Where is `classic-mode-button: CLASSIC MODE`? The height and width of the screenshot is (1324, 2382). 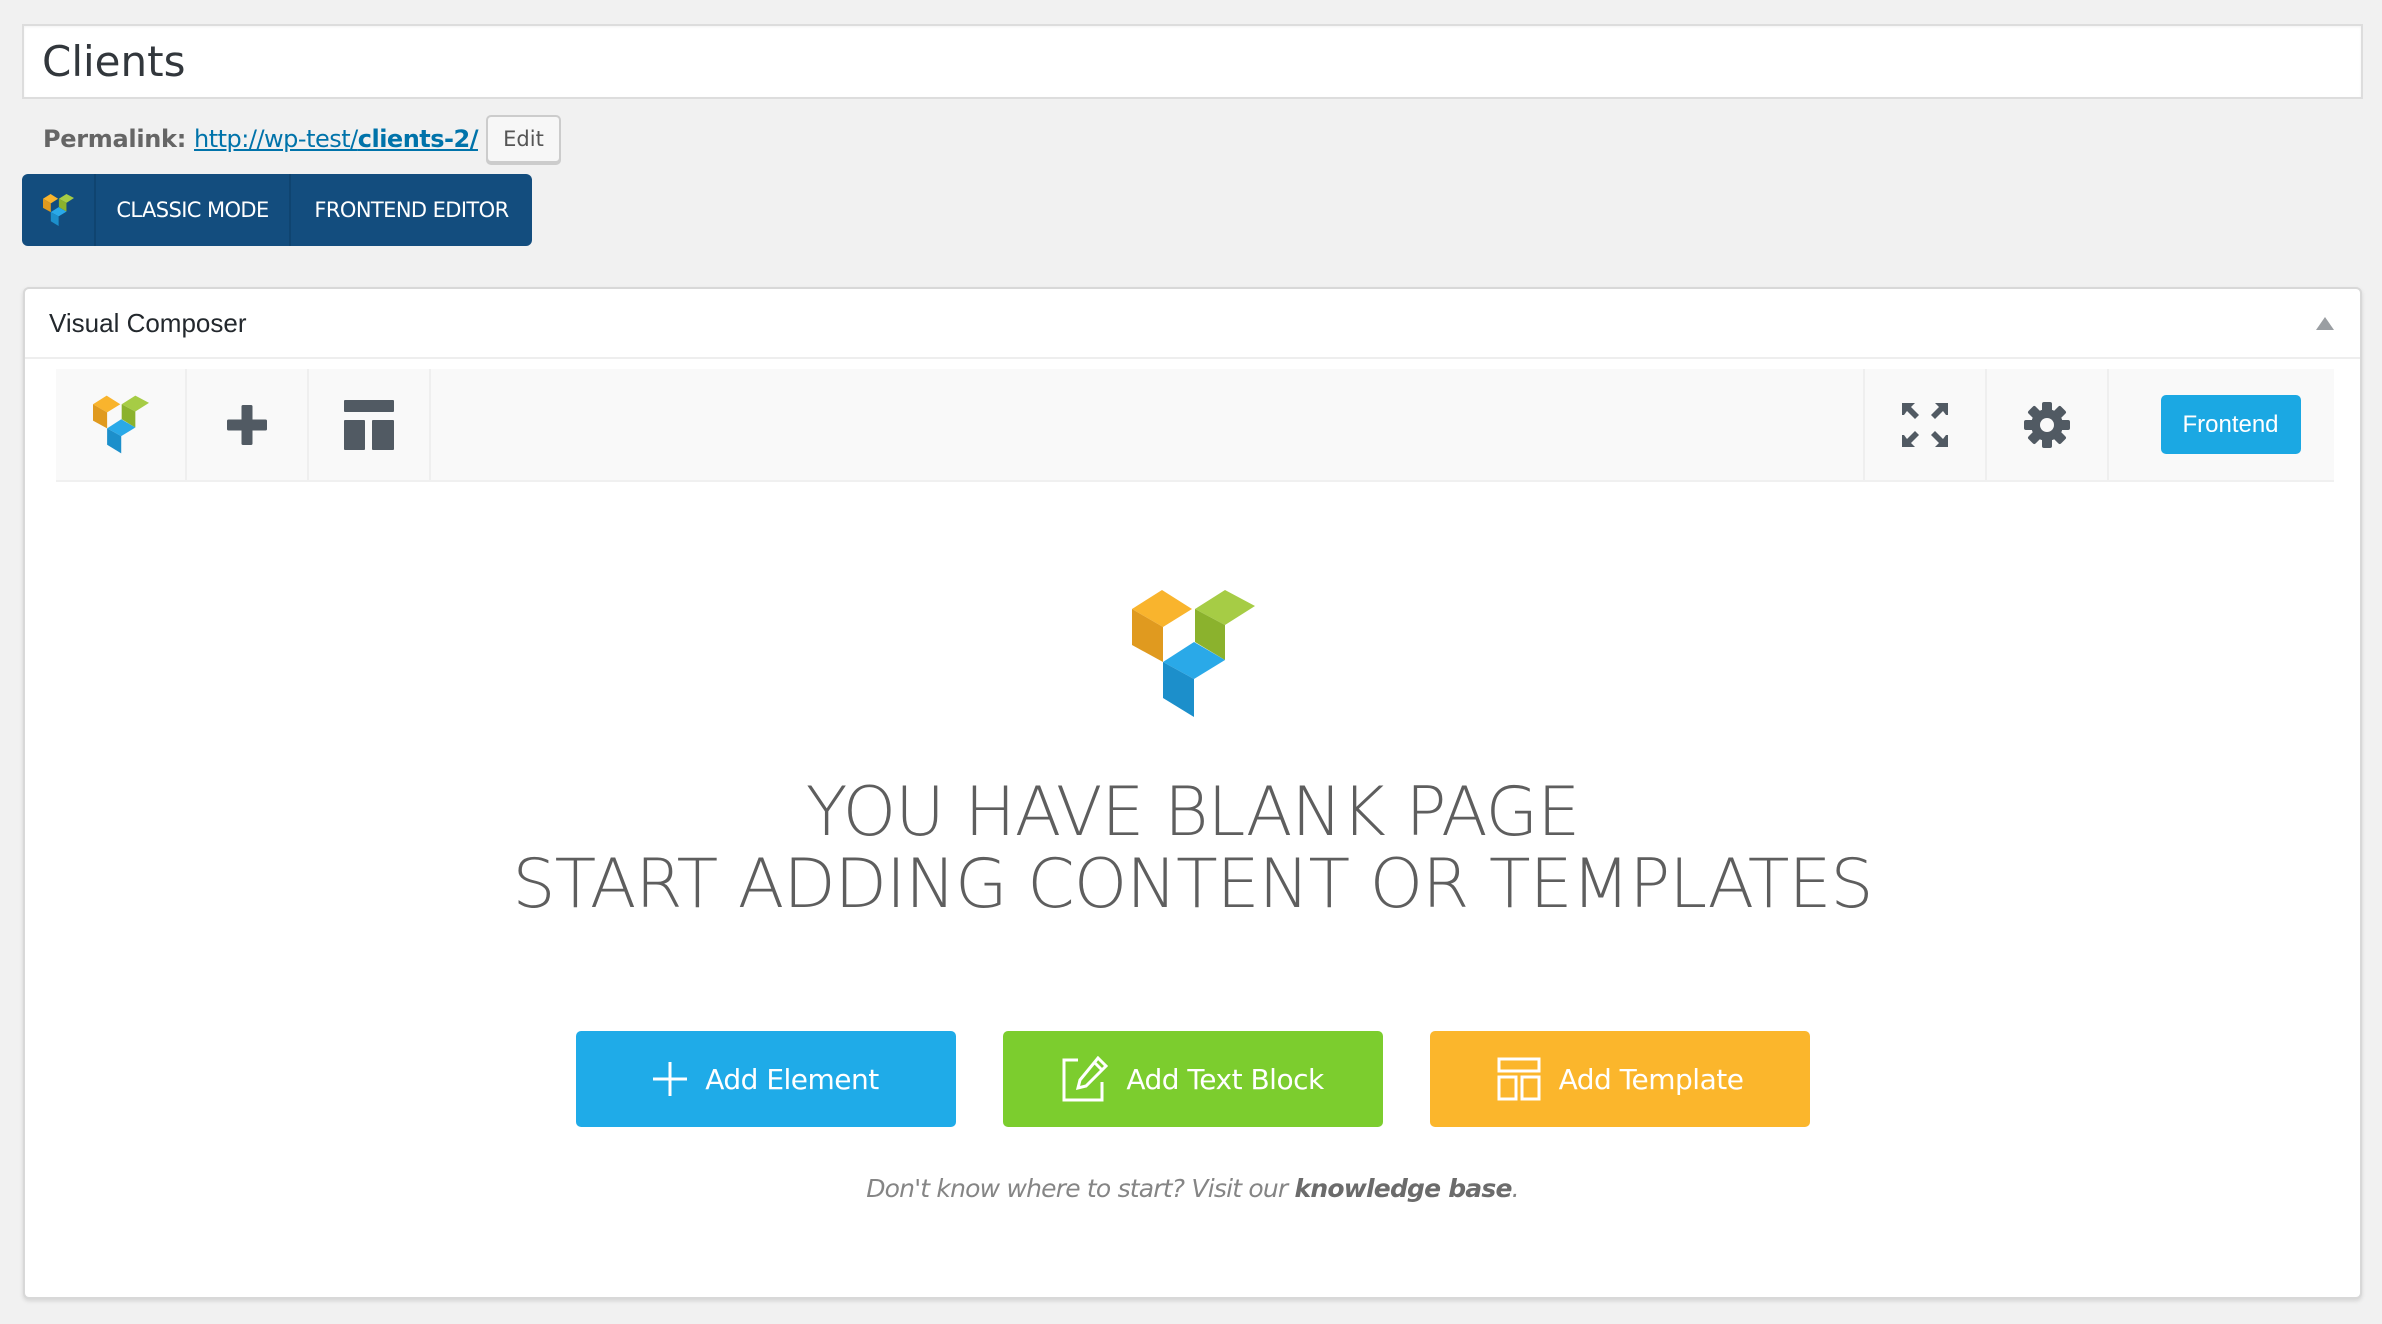 classic-mode-button: CLASSIC MODE is located at coordinates (193, 210).